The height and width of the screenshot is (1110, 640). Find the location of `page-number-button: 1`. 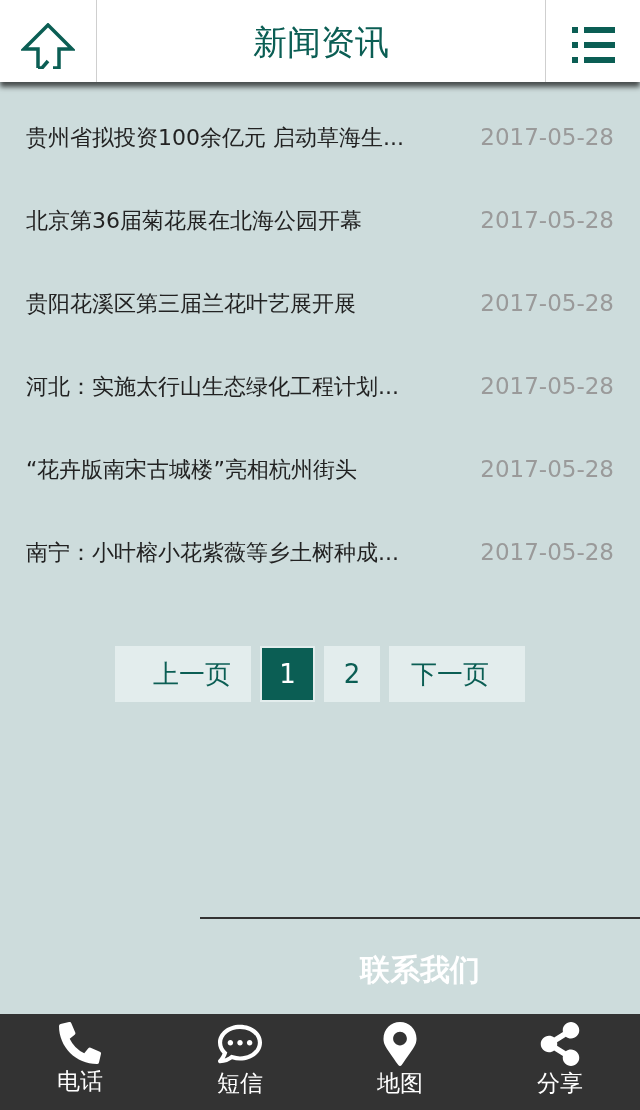

page-number-button: 1 is located at coordinates (287, 674).